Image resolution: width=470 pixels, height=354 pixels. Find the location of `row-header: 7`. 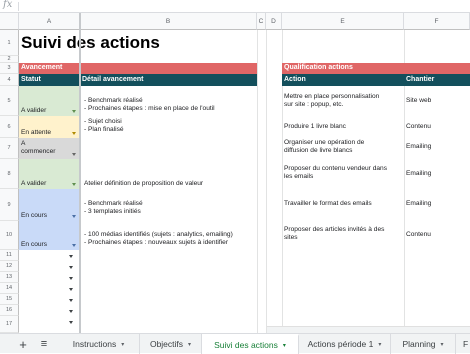

row-header: 7 is located at coordinates (9, 148).